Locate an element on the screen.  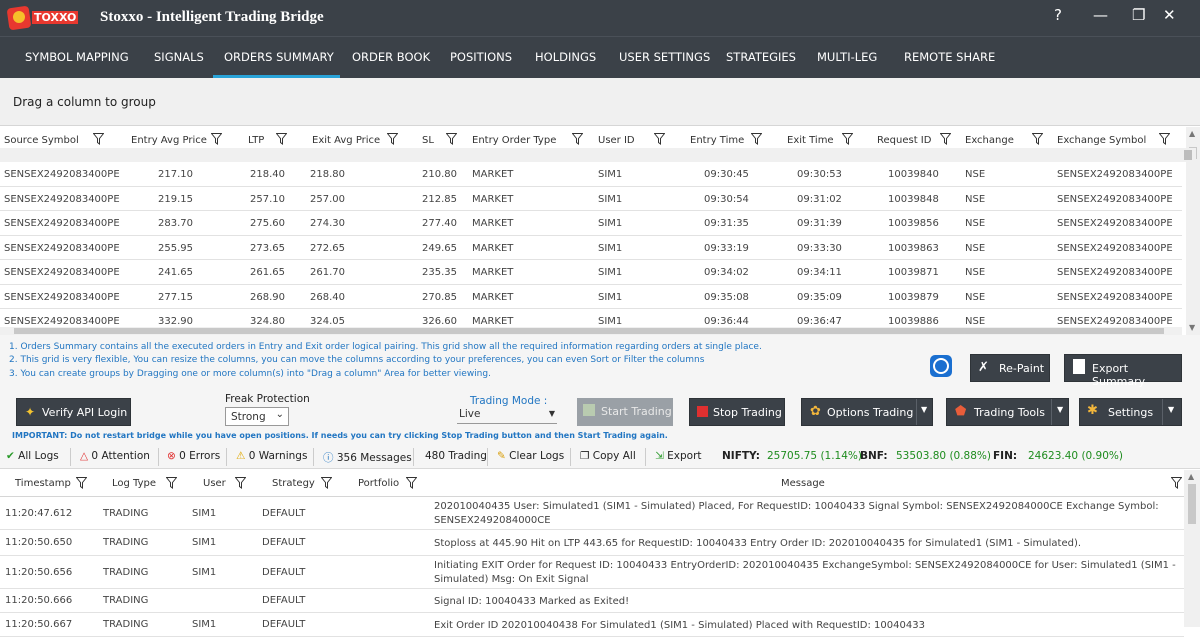
tools-dropdown-icon: ▼ is located at coordinates (1060, 409).